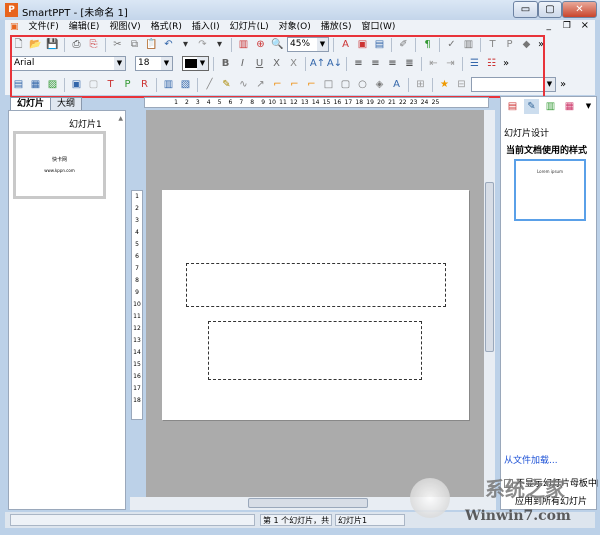  I want to click on wordart-icon: A, so click(396, 84).